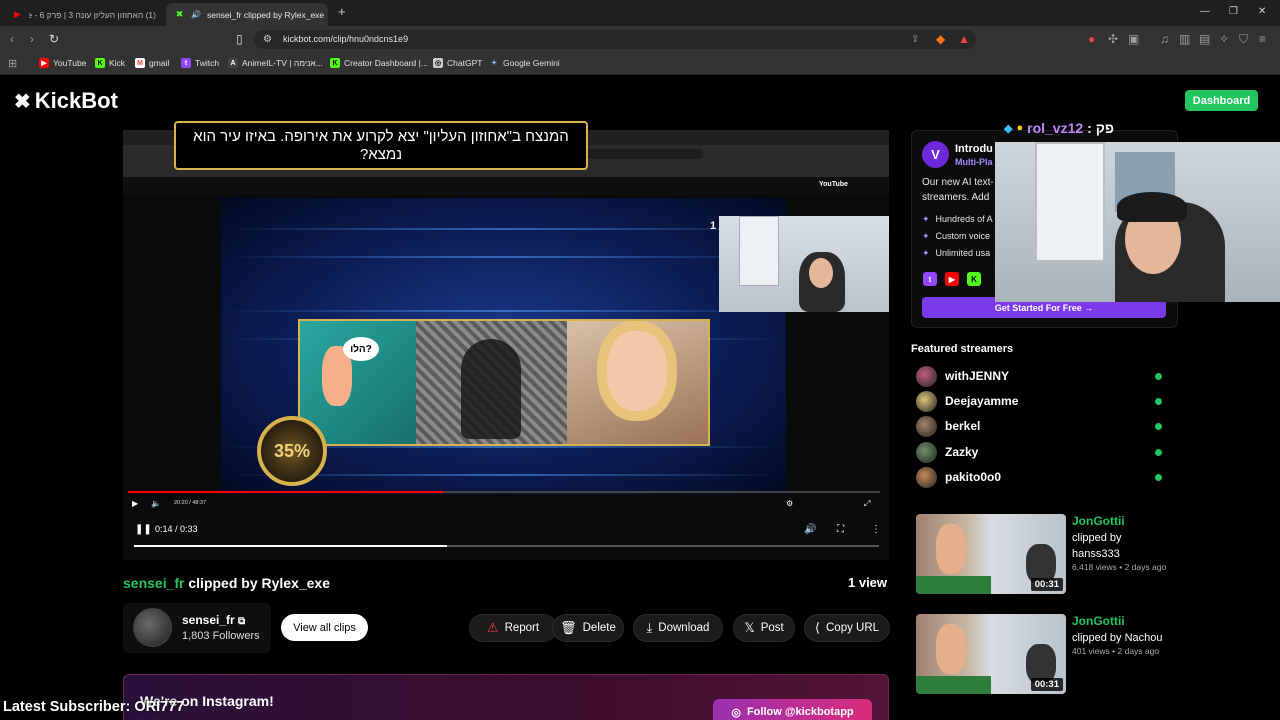  What do you see at coordinates (76, 100) in the screenshot?
I see `logo-text: KickBot` at bounding box center [76, 100].